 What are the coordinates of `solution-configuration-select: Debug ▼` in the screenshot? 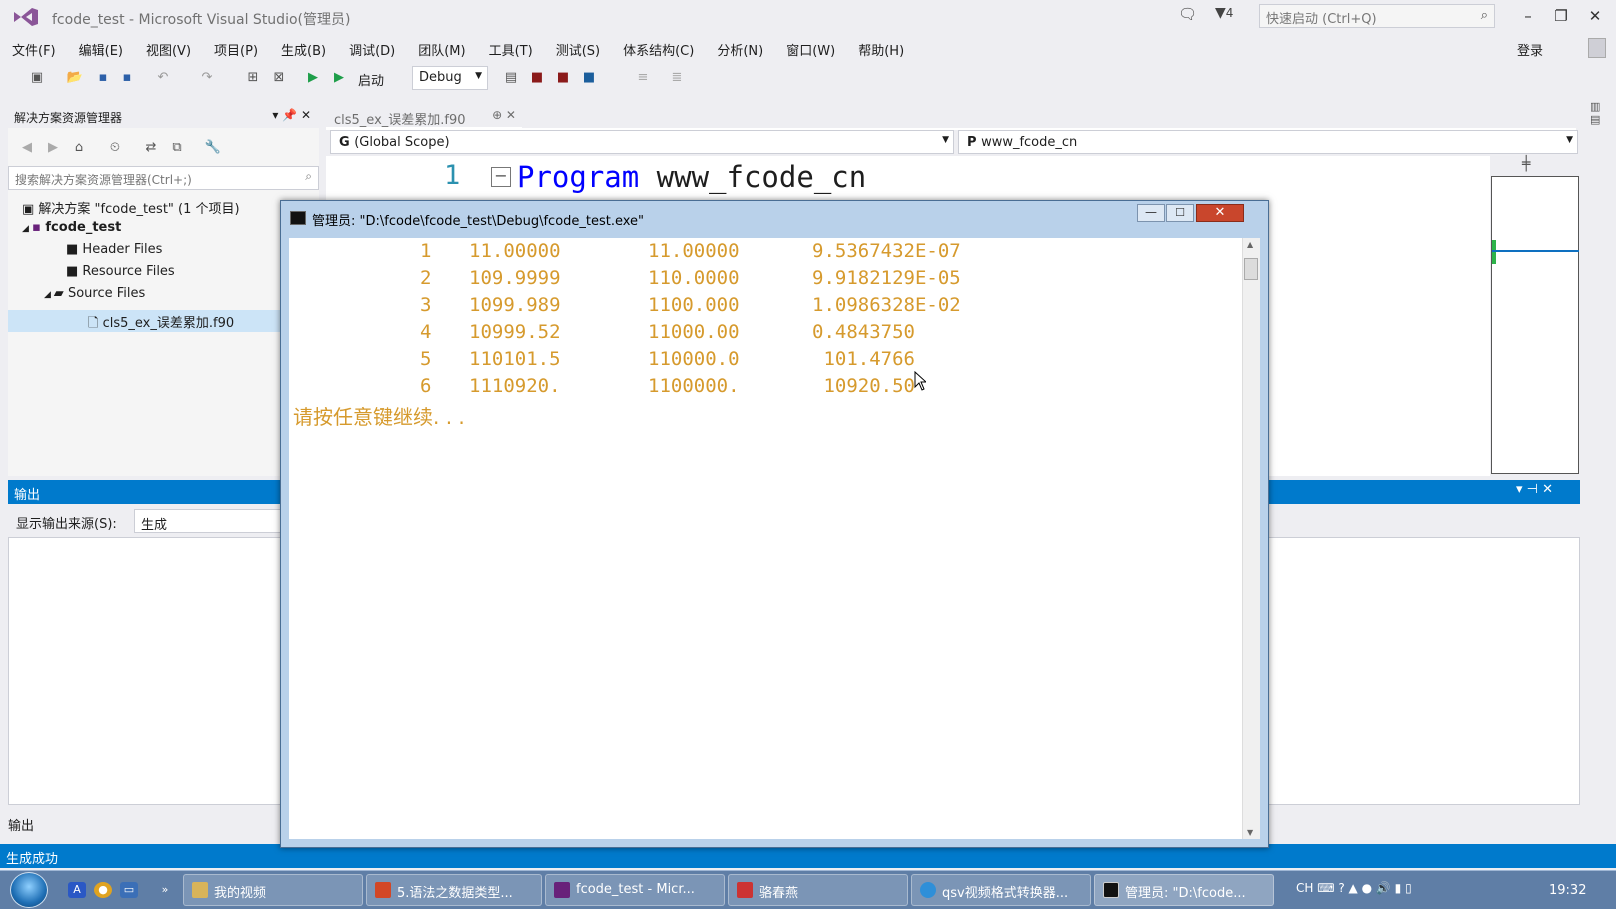 It's located at (450, 78).